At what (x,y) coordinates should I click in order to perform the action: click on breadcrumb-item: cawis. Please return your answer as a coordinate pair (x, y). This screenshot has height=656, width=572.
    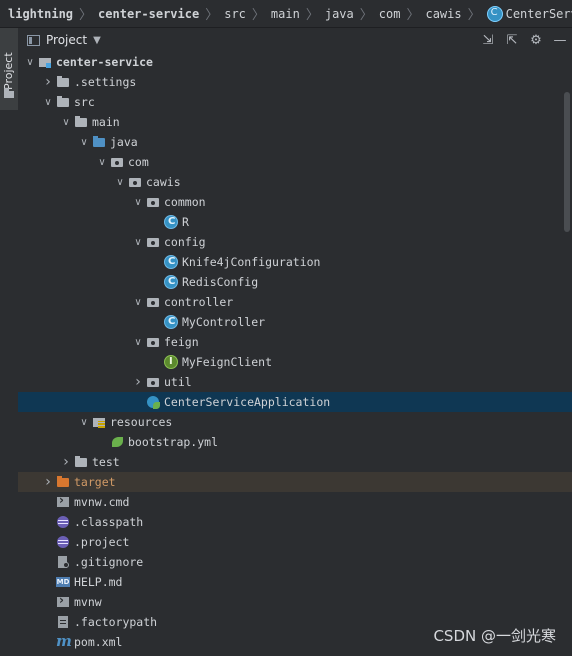
    Looking at the image, I should click on (443, 14).